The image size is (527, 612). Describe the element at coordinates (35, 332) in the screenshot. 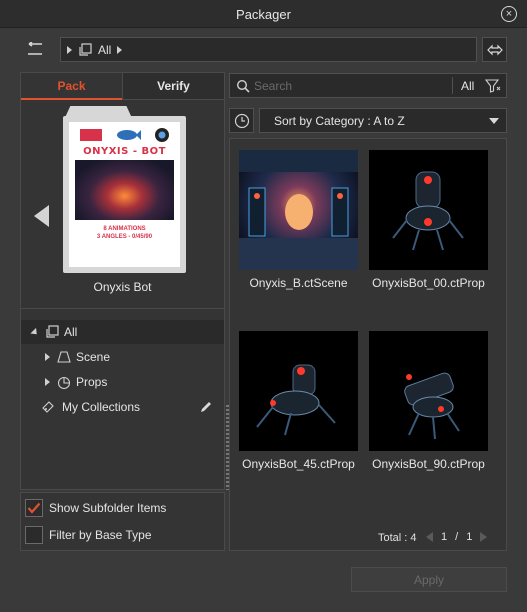

I see `expand-down-icon` at that location.